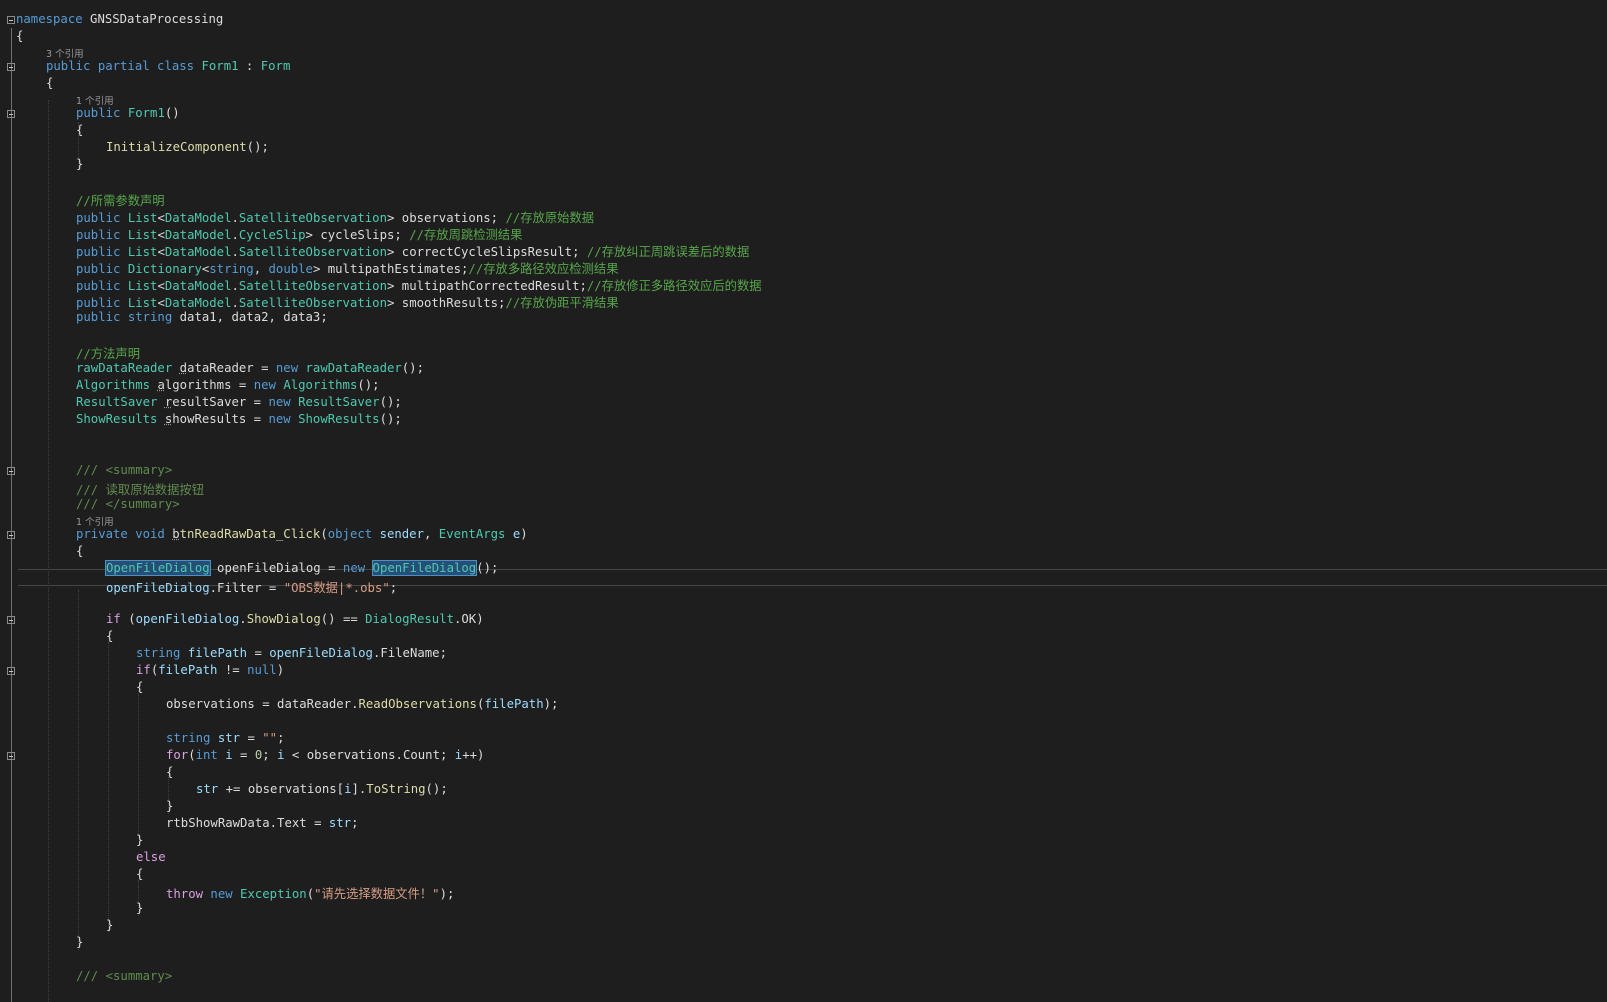 The image size is (1607, 1002). I want to click on code-token: //存放多路径效应检测结果, so click(543, 269).